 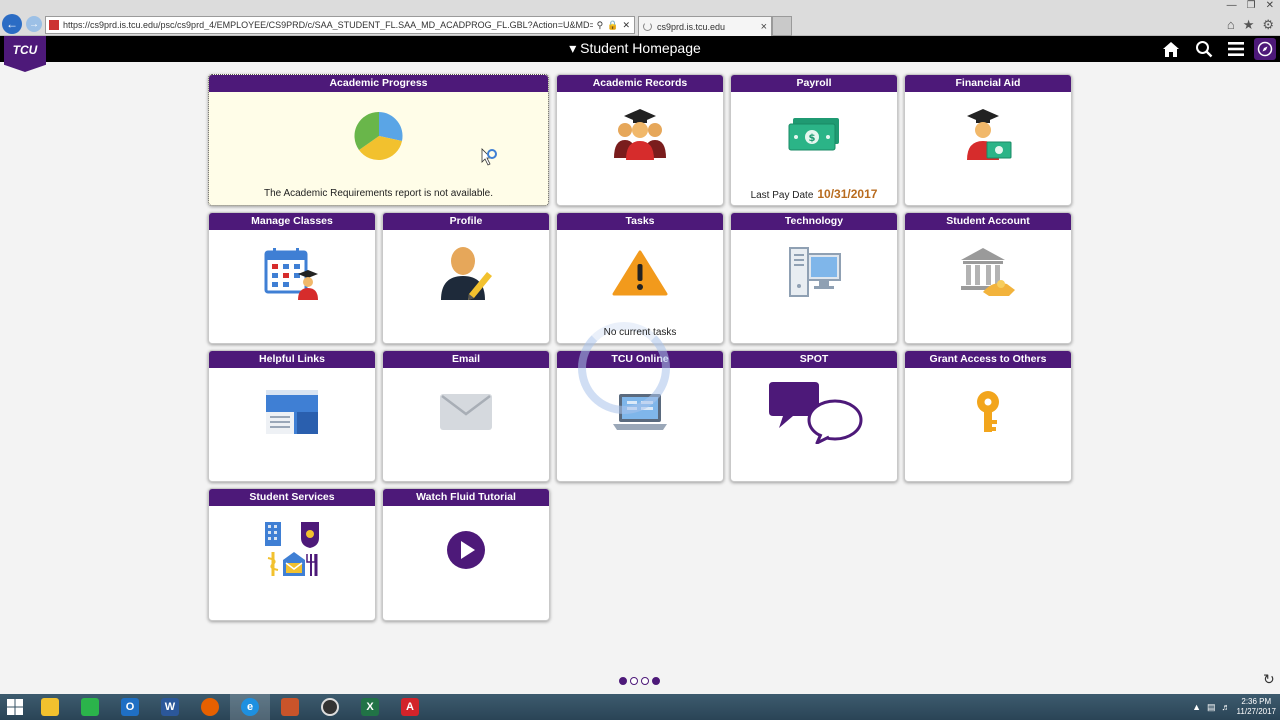 I want to click on tile-payroll: Payroll $ Last Pay Date 10/31/2017, so click(x=814, y=140).